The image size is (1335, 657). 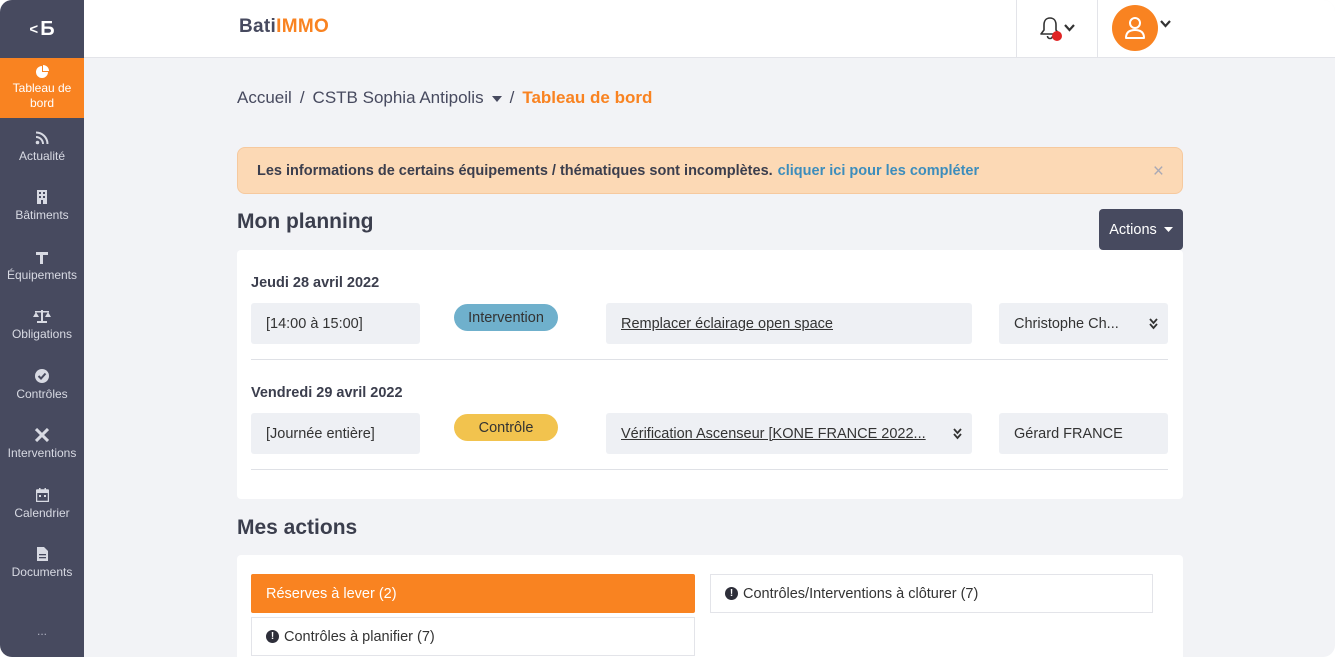 I want to click on chevron-down-icon, so click(x=1069, y=28).